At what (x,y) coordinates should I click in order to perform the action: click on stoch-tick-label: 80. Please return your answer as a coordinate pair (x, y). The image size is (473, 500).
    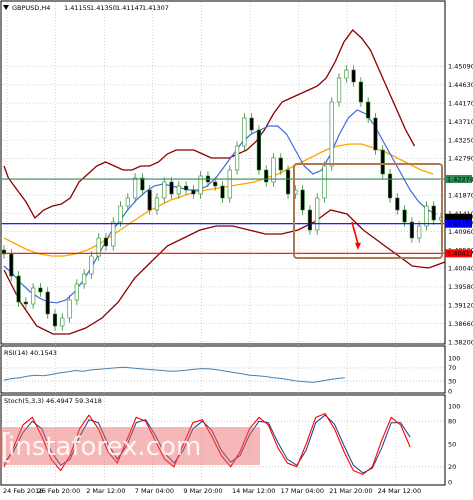
    Looking at the image, I should click on (452, 422).